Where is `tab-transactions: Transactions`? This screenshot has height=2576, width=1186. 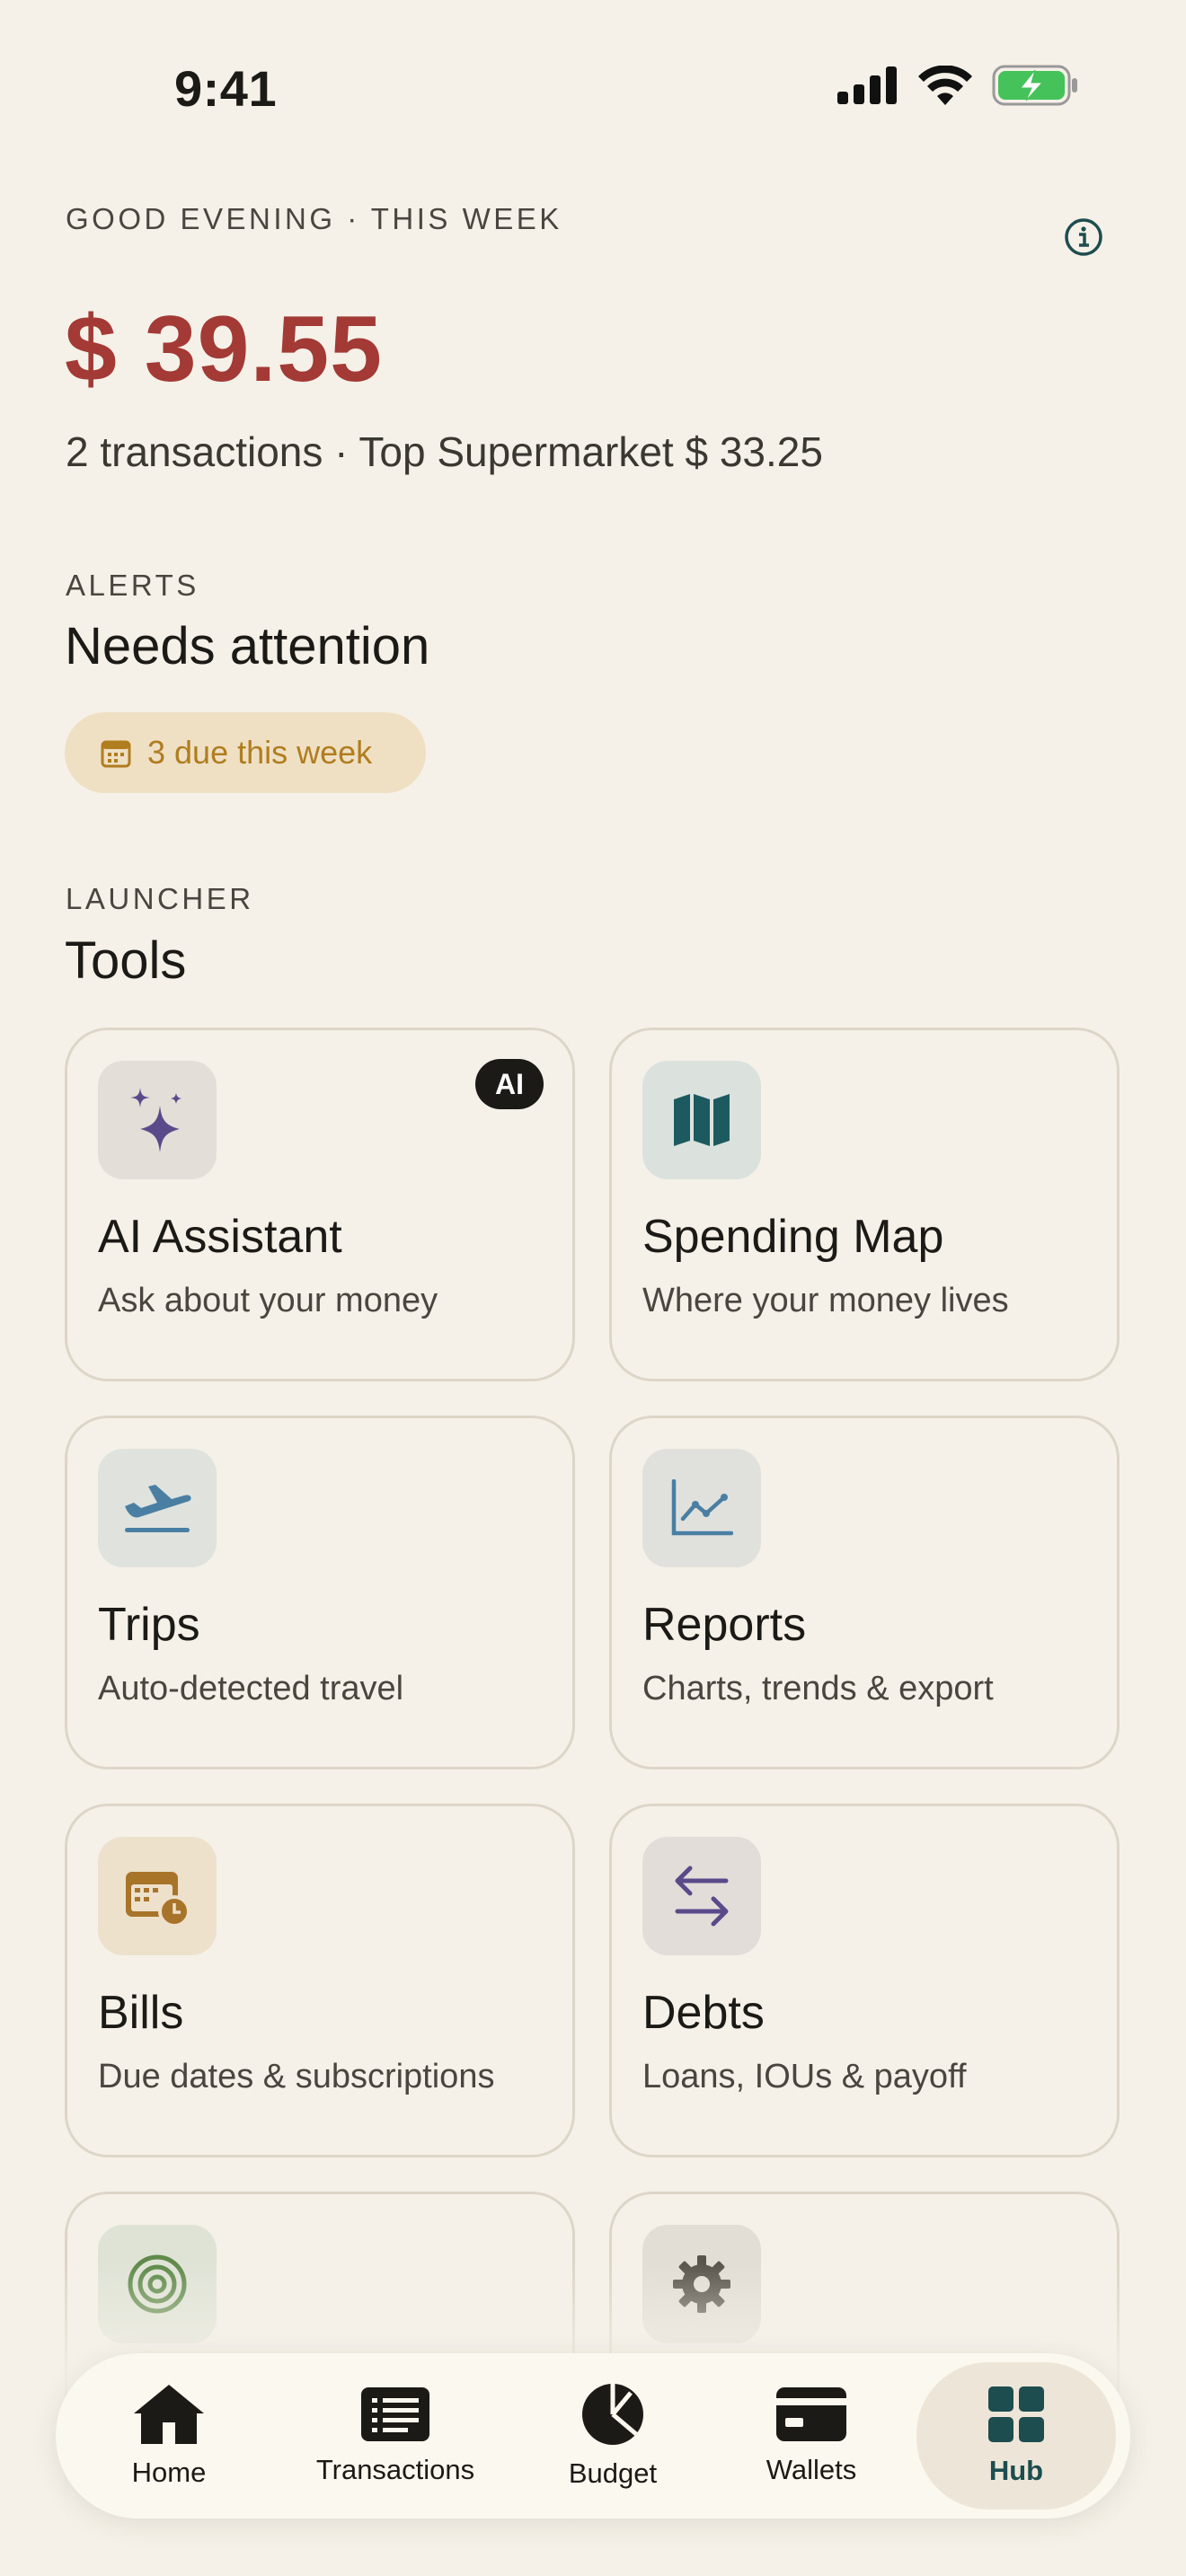
tab-transactions: Transactions is located at coordinates (395, 2436).